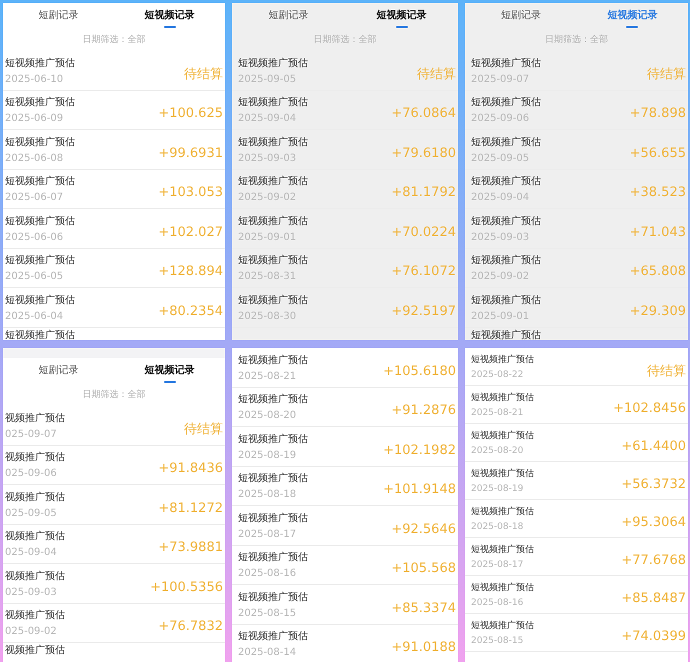 The image size is (690, 662). Describe the element at coordinates (31, 632) in the screenshot. I see `record-date: 025-09-02` at that location.